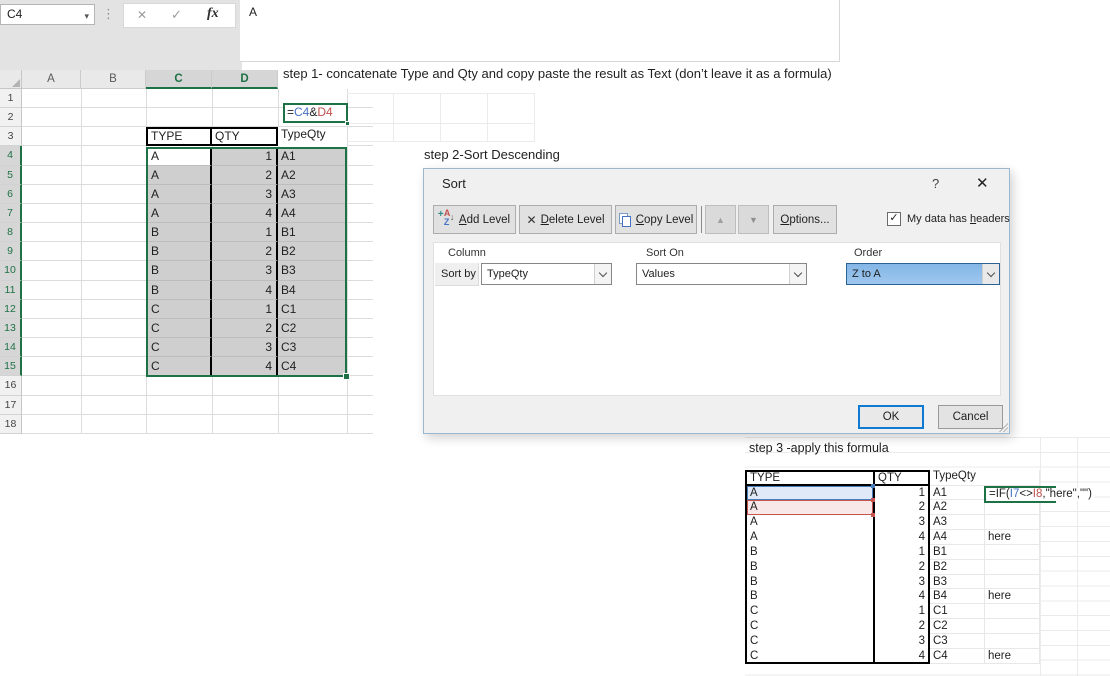  What do you see at coordinates (721, 274) in the screenshot?
I see `sort-on-dropdown: Values` at bounding box center [721, 274].